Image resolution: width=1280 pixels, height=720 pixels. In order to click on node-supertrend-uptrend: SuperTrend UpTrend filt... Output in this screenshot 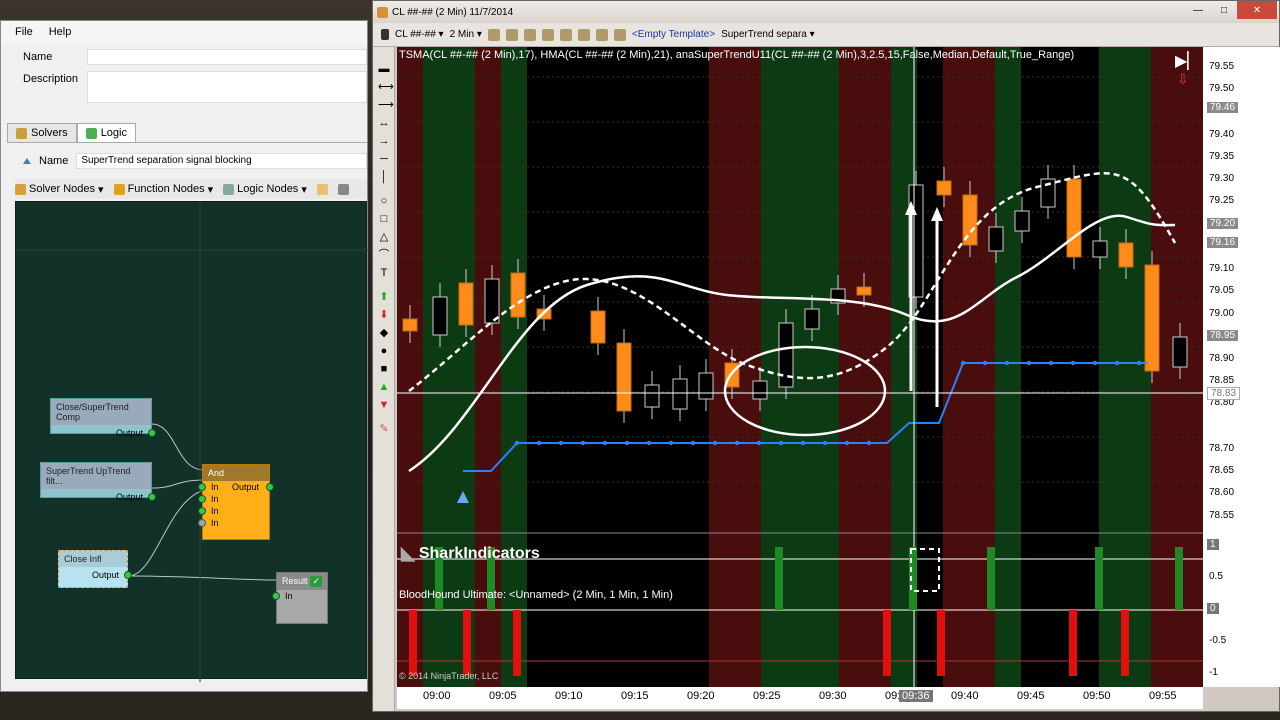, I will do `click(98, 482)`.